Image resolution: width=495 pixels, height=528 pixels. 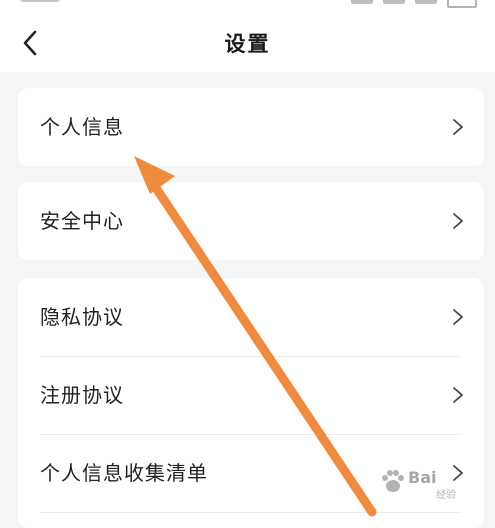 What do you see at coordinates (124, 473) in the screenshot?
I see `settings-item-label: 个人信息收集清单` at bounding box center [124, 473].